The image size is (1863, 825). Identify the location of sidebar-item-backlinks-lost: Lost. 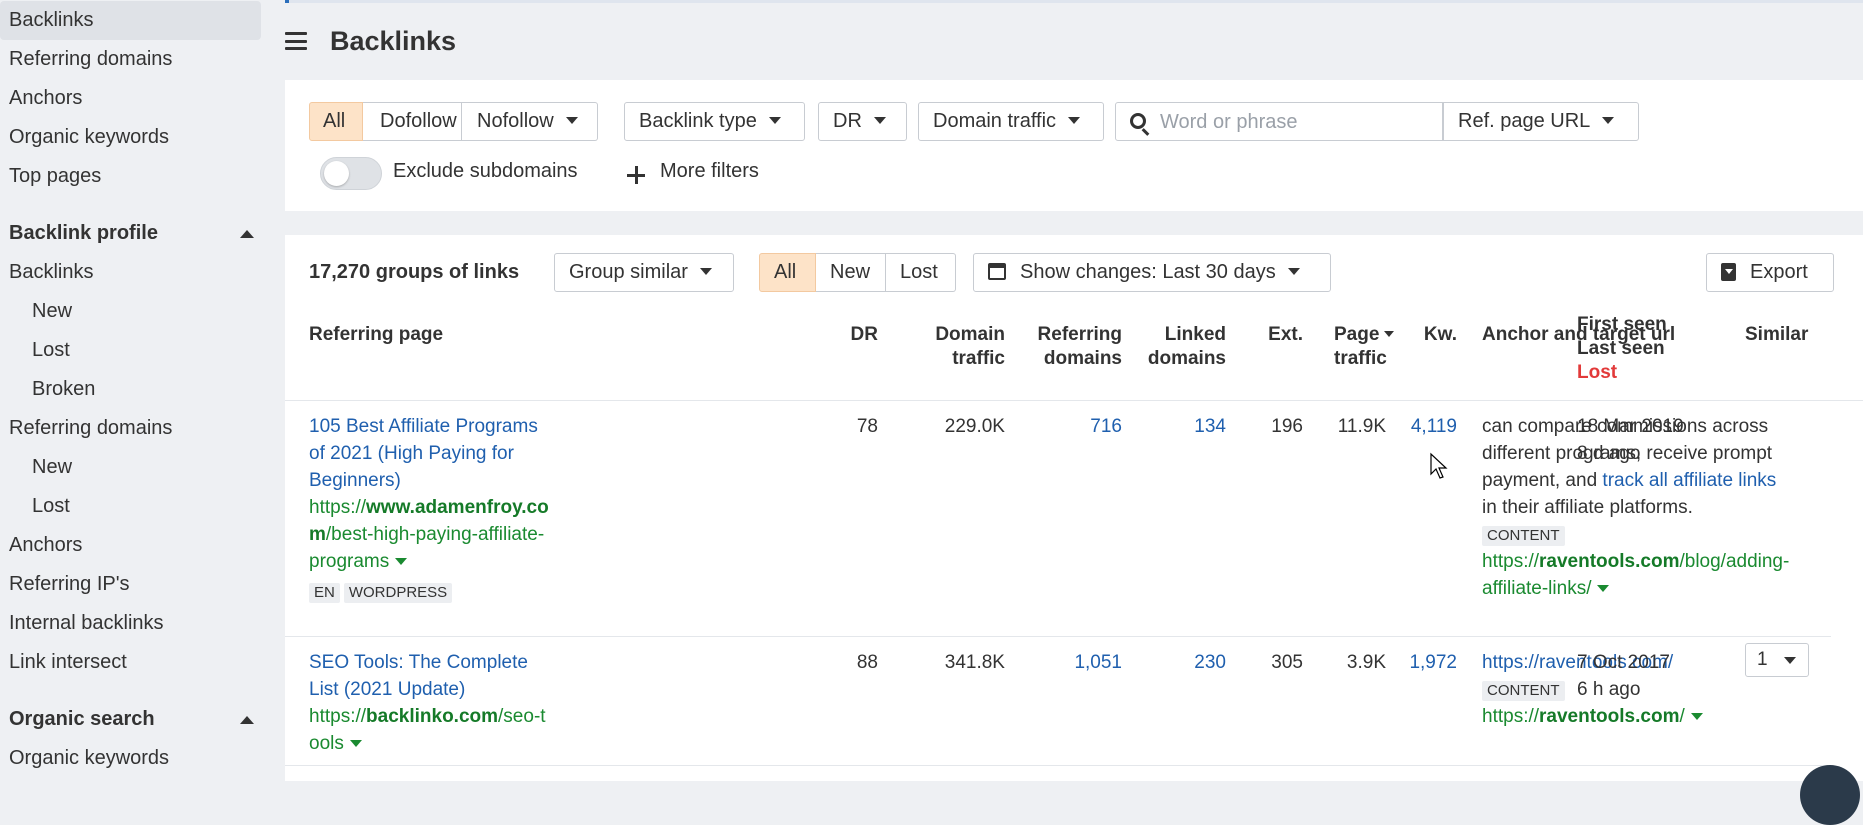
(130, 350).